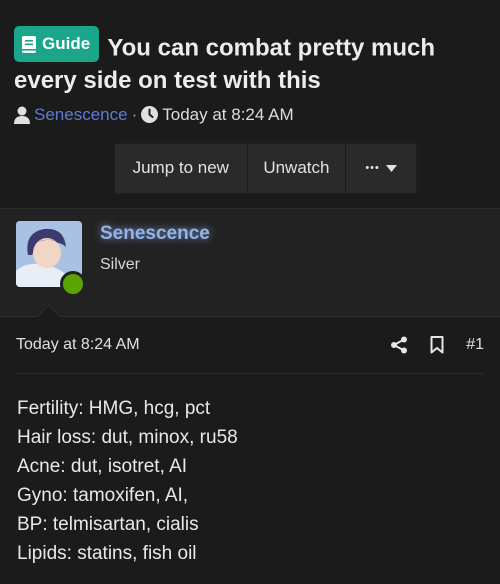 The width and height of the screenshot is (500, 584). I want to click on guide-prefix-badge: Guide, so click(57, 44).